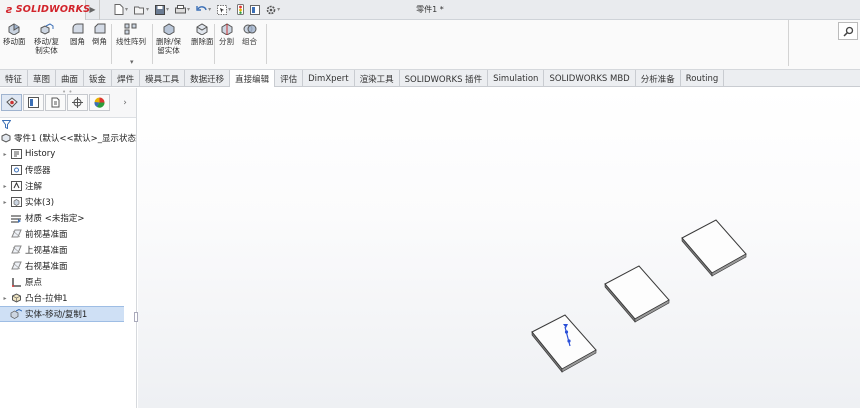  I want to click on new-document-button: ▾, so click(121, 9).